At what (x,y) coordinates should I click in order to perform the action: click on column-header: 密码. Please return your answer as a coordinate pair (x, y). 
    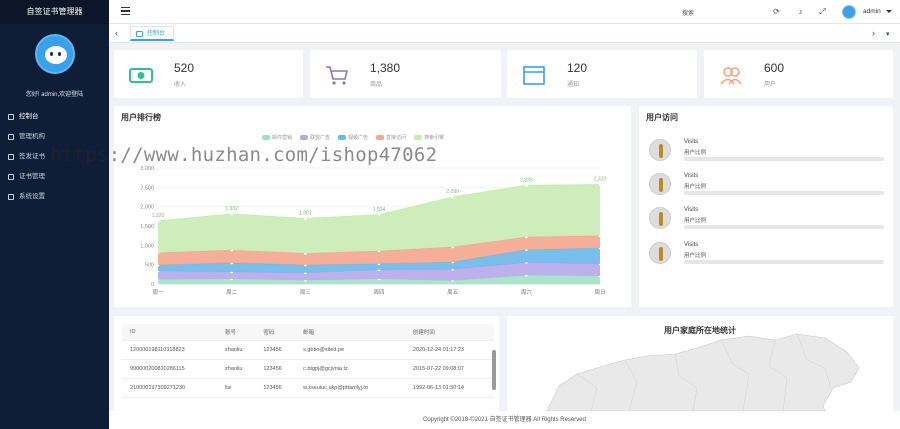
    Looking at the image, I should click on (275, 332).